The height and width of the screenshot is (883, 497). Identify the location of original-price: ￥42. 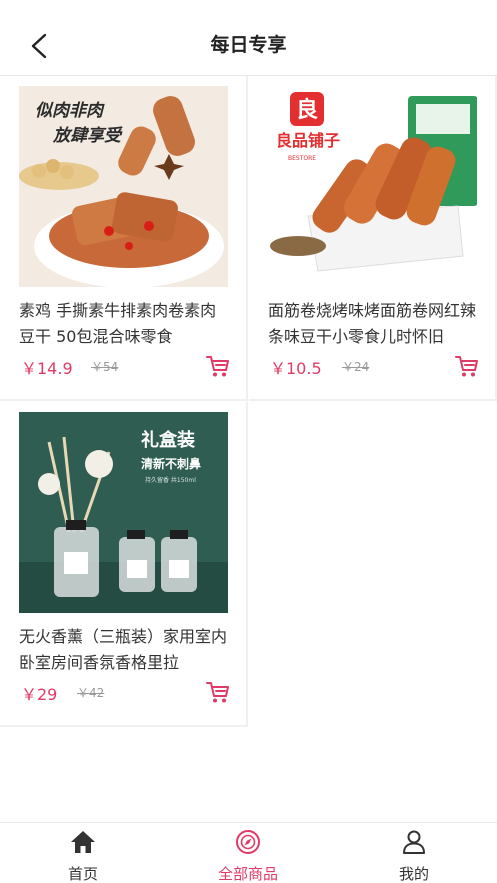
(91, 693).